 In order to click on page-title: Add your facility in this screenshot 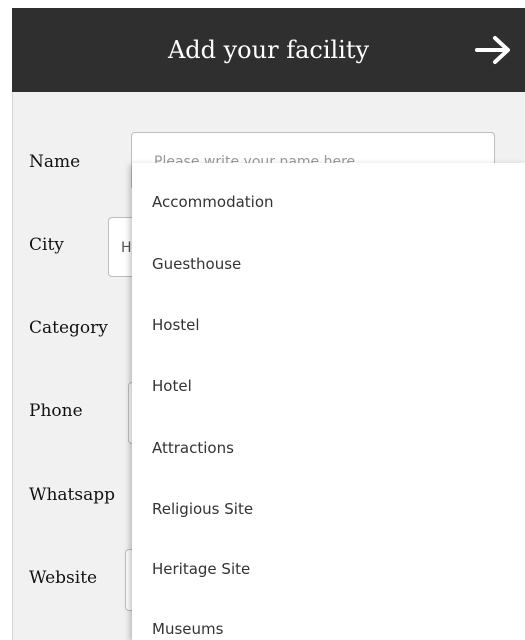, I will do `click(268, 50)`.